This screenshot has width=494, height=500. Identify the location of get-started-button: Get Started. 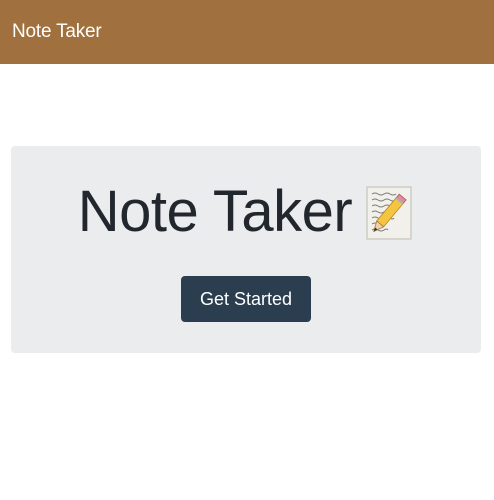
(246, 299).